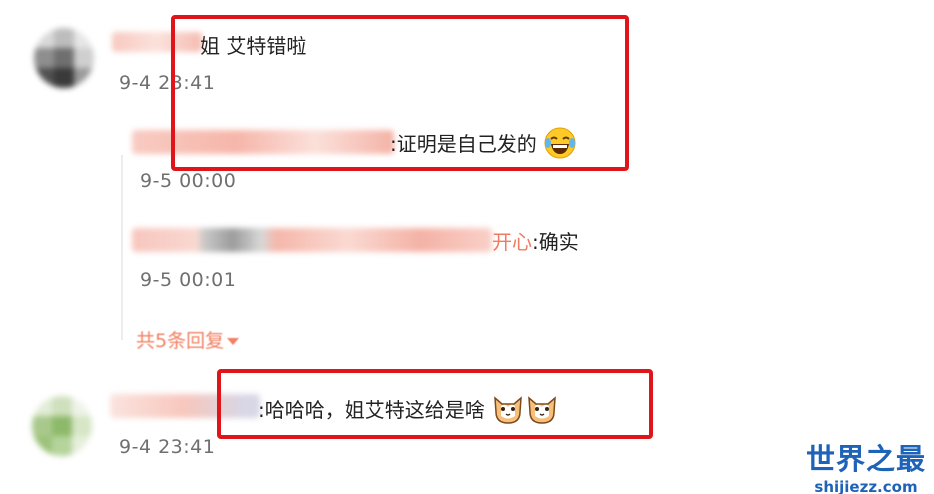 This screenshot has height=494, width=934. What do you see at coordinates (167, 447) in the screenshot?
I see `comment-time: 9-4 23:41` at bounding box center [167, 447].